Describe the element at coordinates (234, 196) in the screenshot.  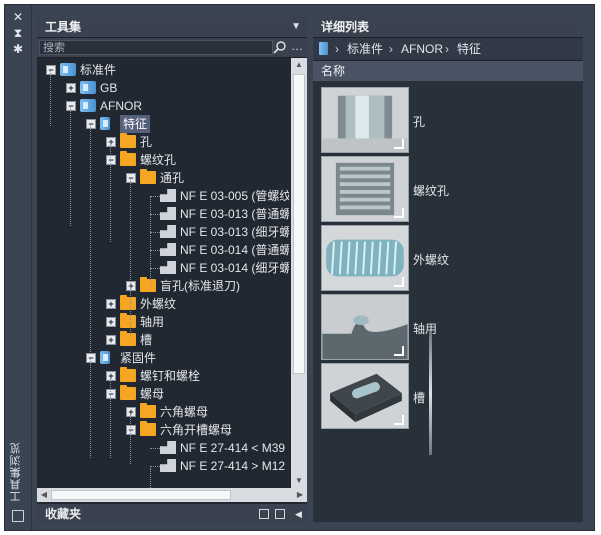
I see `tree-item-label: NF E 03-005 (管螺纹` at that location.